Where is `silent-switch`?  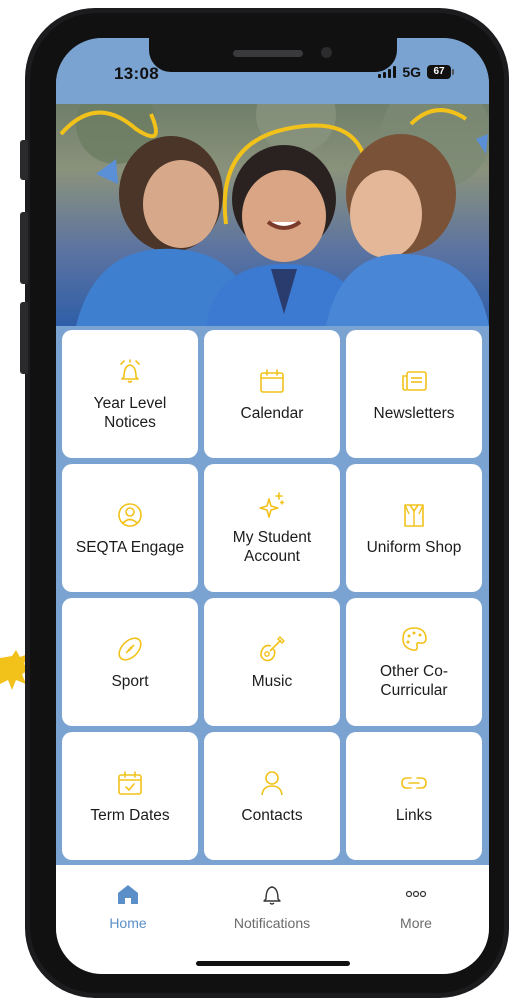 silent-switch is located at coordinates (24, 160).